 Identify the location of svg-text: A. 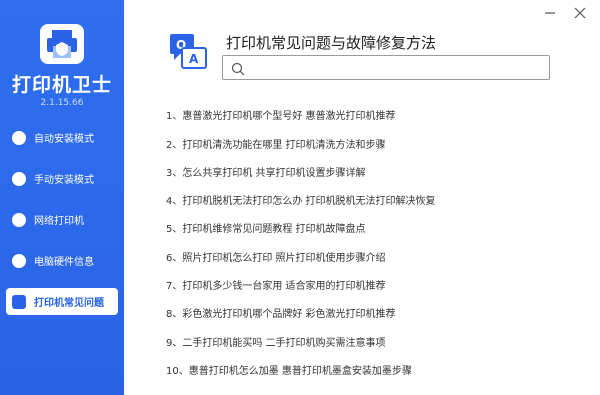
(194, 59).